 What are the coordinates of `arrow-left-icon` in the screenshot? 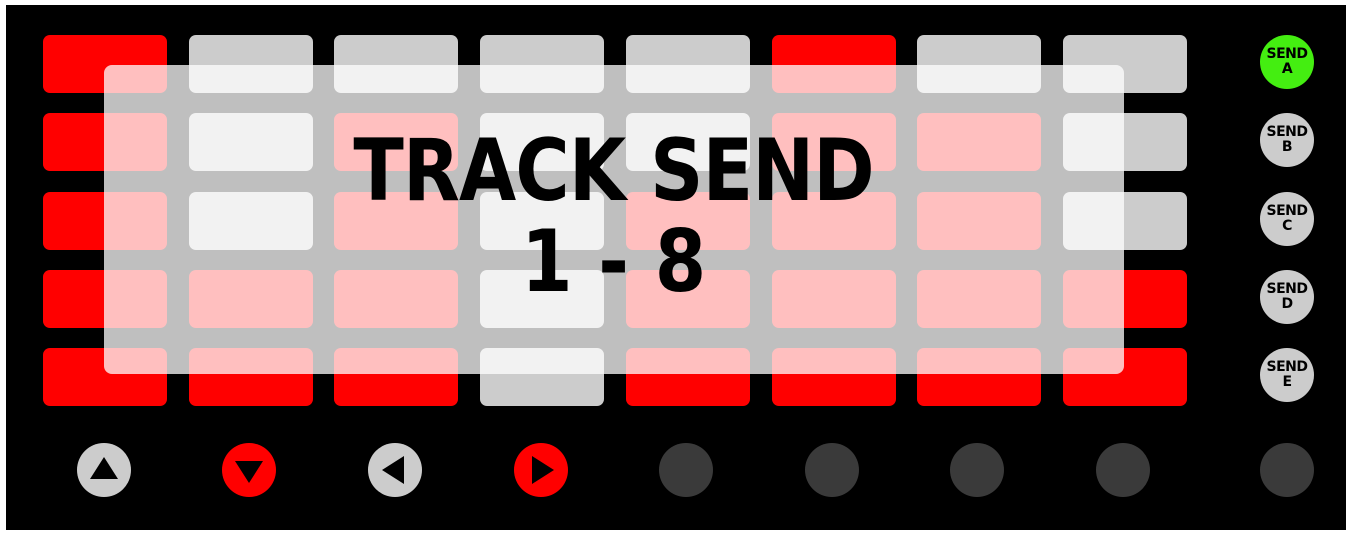 It's located at (393, 470).